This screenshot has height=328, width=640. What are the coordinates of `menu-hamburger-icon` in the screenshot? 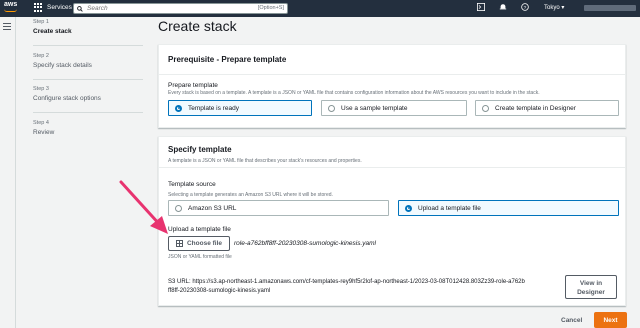 It's located at (7, 26).